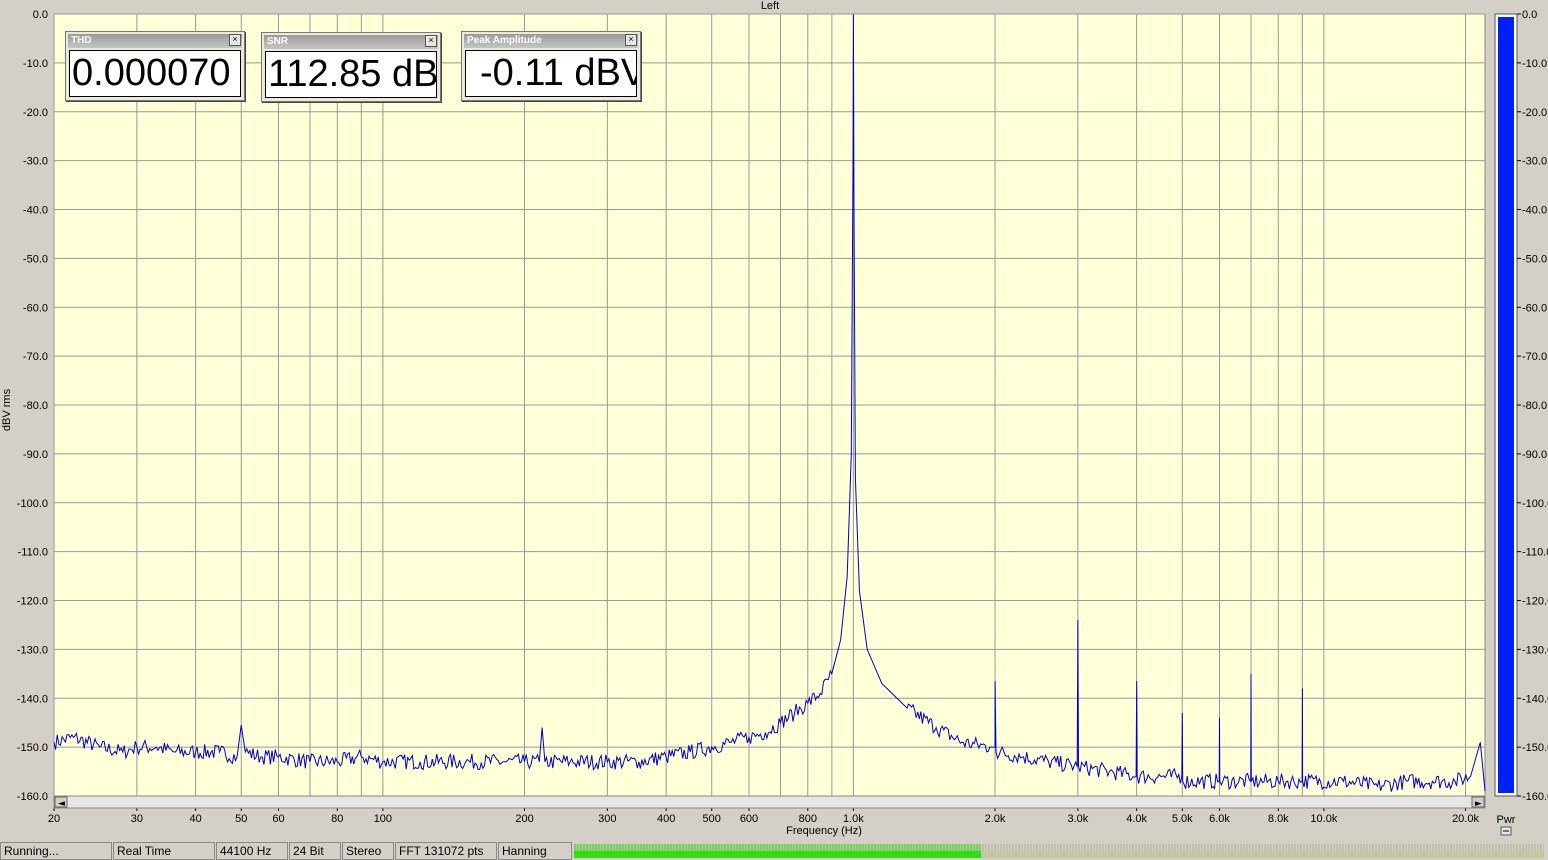  I want to click on pwr-tick-label: -160.0, so click(1535, 797).